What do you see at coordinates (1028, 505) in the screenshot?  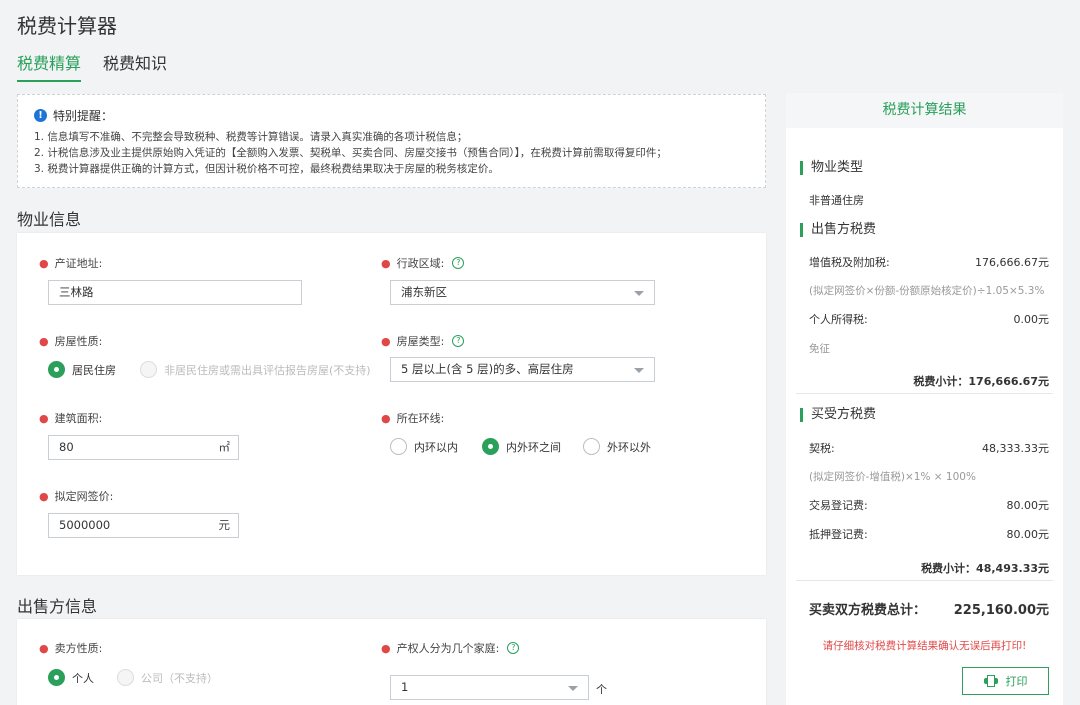 I see `trade-reg-value: 80.00元` at bounding box center [1028, 505].